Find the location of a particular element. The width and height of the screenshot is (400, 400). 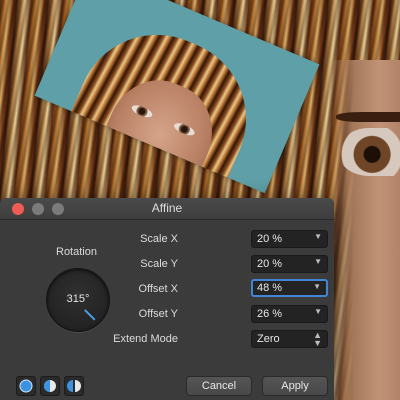

apply-button: Apply is located at coordinates (295, 386).